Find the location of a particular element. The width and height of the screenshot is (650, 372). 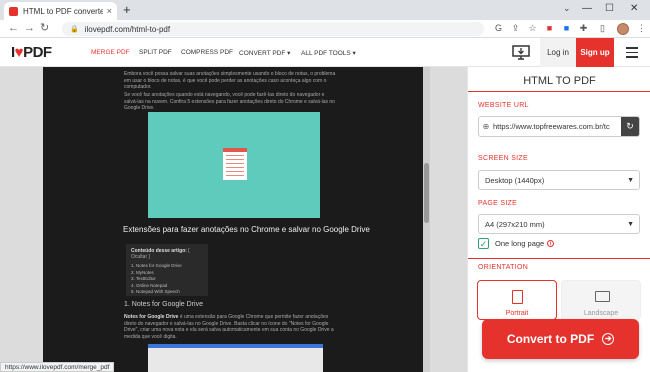

preview-article-image is located at coordinates (234, 165).